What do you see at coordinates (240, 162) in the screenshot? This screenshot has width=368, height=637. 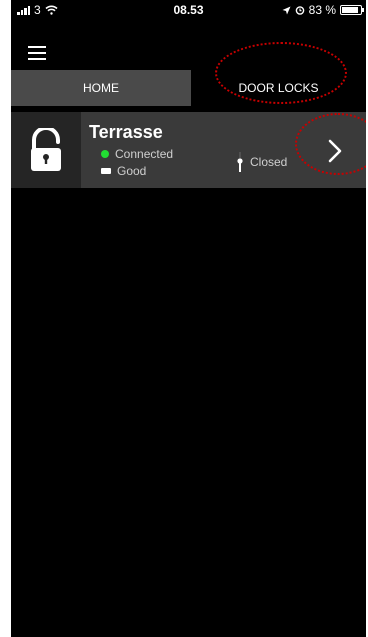 I see `door-sensor-icon` at bounding box center [240, 162].